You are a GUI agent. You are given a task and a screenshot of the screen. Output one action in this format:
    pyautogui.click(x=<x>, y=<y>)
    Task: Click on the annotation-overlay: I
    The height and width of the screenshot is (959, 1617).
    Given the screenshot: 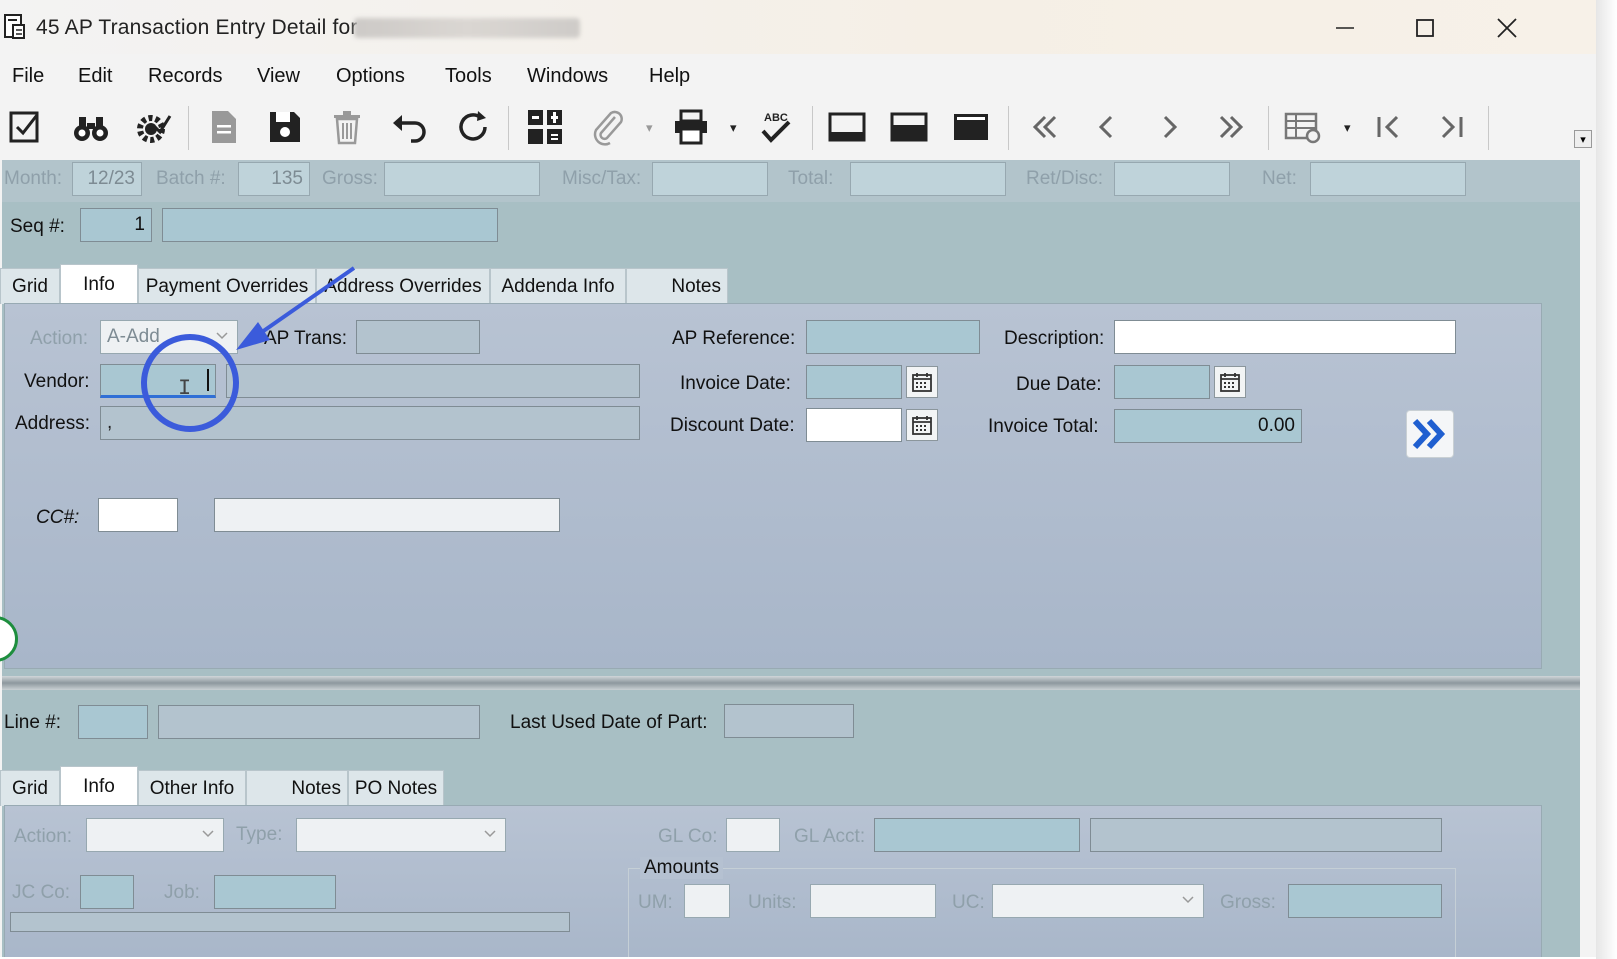 What is the action you would take?
    pyautogui.click(x=248, y=349)
    